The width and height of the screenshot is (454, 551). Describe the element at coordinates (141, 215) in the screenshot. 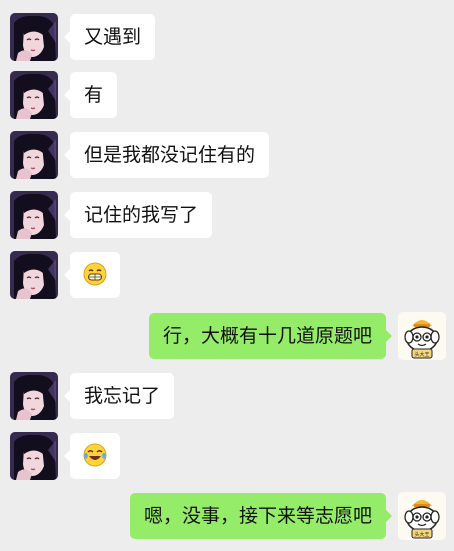

I see `message-text: 记住的我写了` at that location.